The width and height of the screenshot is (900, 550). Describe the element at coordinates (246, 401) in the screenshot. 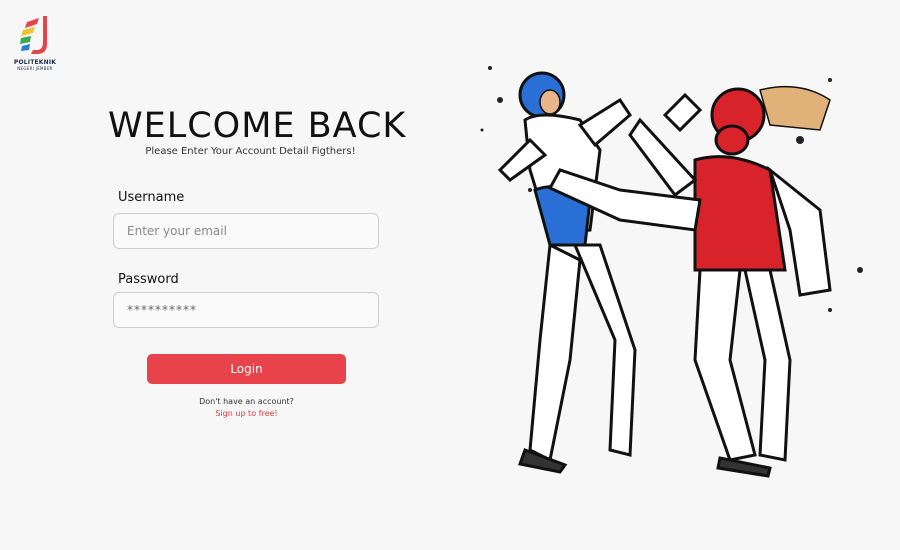

I see `no-account-text: Don't have an account?` at that location.